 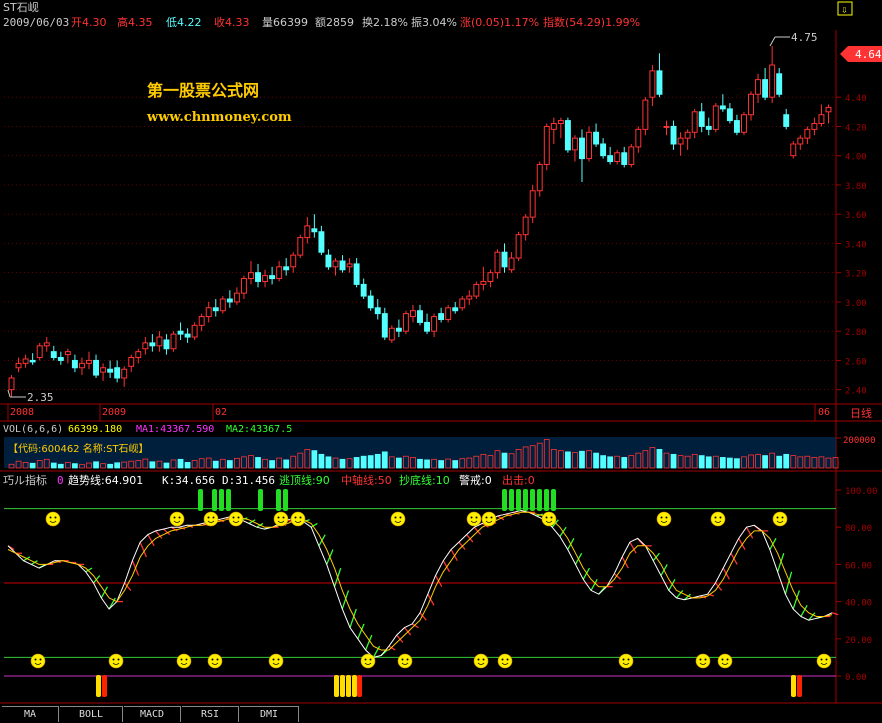 What do you see at coordinates (184, 22) in the screenshot?
I see `header-low: 低4.22` at bounding box center [184, 22].